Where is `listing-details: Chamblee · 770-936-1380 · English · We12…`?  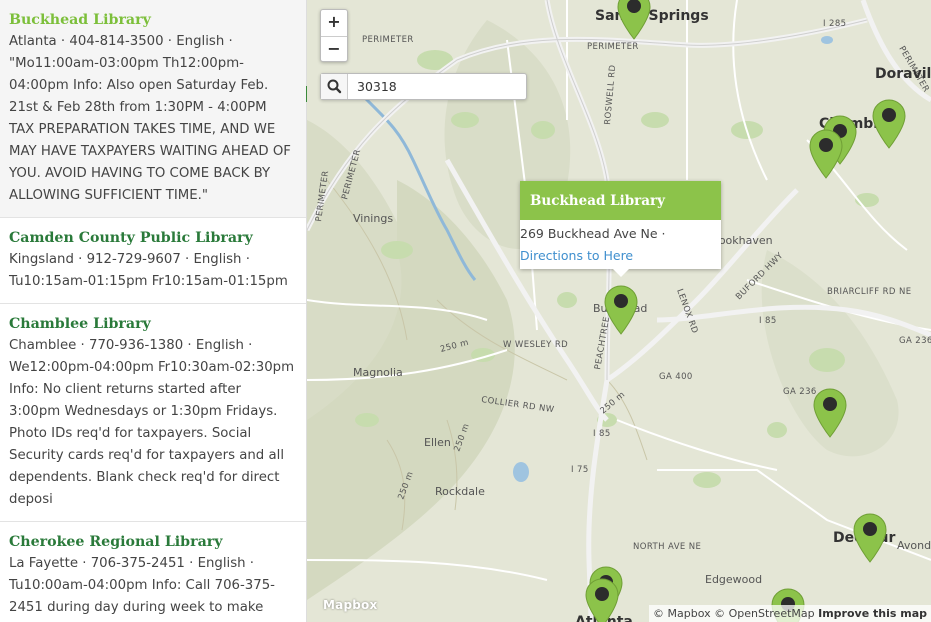 listing-details: Chamblee · 770-936-1380 · English · We12… is located at coordinates (152, 422).